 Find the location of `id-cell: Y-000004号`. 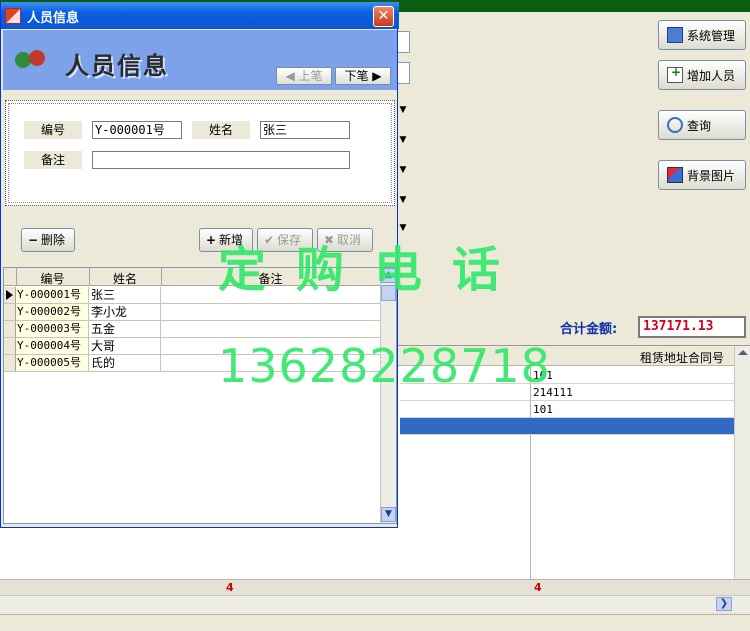

id-cell: Y-000004号 is located at coordinates (52, 346).